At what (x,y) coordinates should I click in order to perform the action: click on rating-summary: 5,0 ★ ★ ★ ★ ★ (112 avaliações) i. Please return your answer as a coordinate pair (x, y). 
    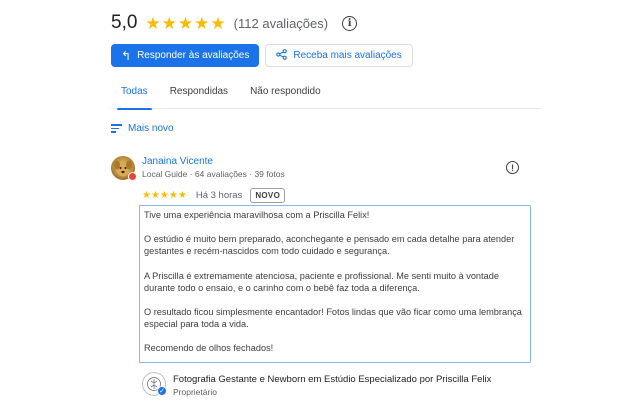
    Looking at the image, I should click on (234, 23).